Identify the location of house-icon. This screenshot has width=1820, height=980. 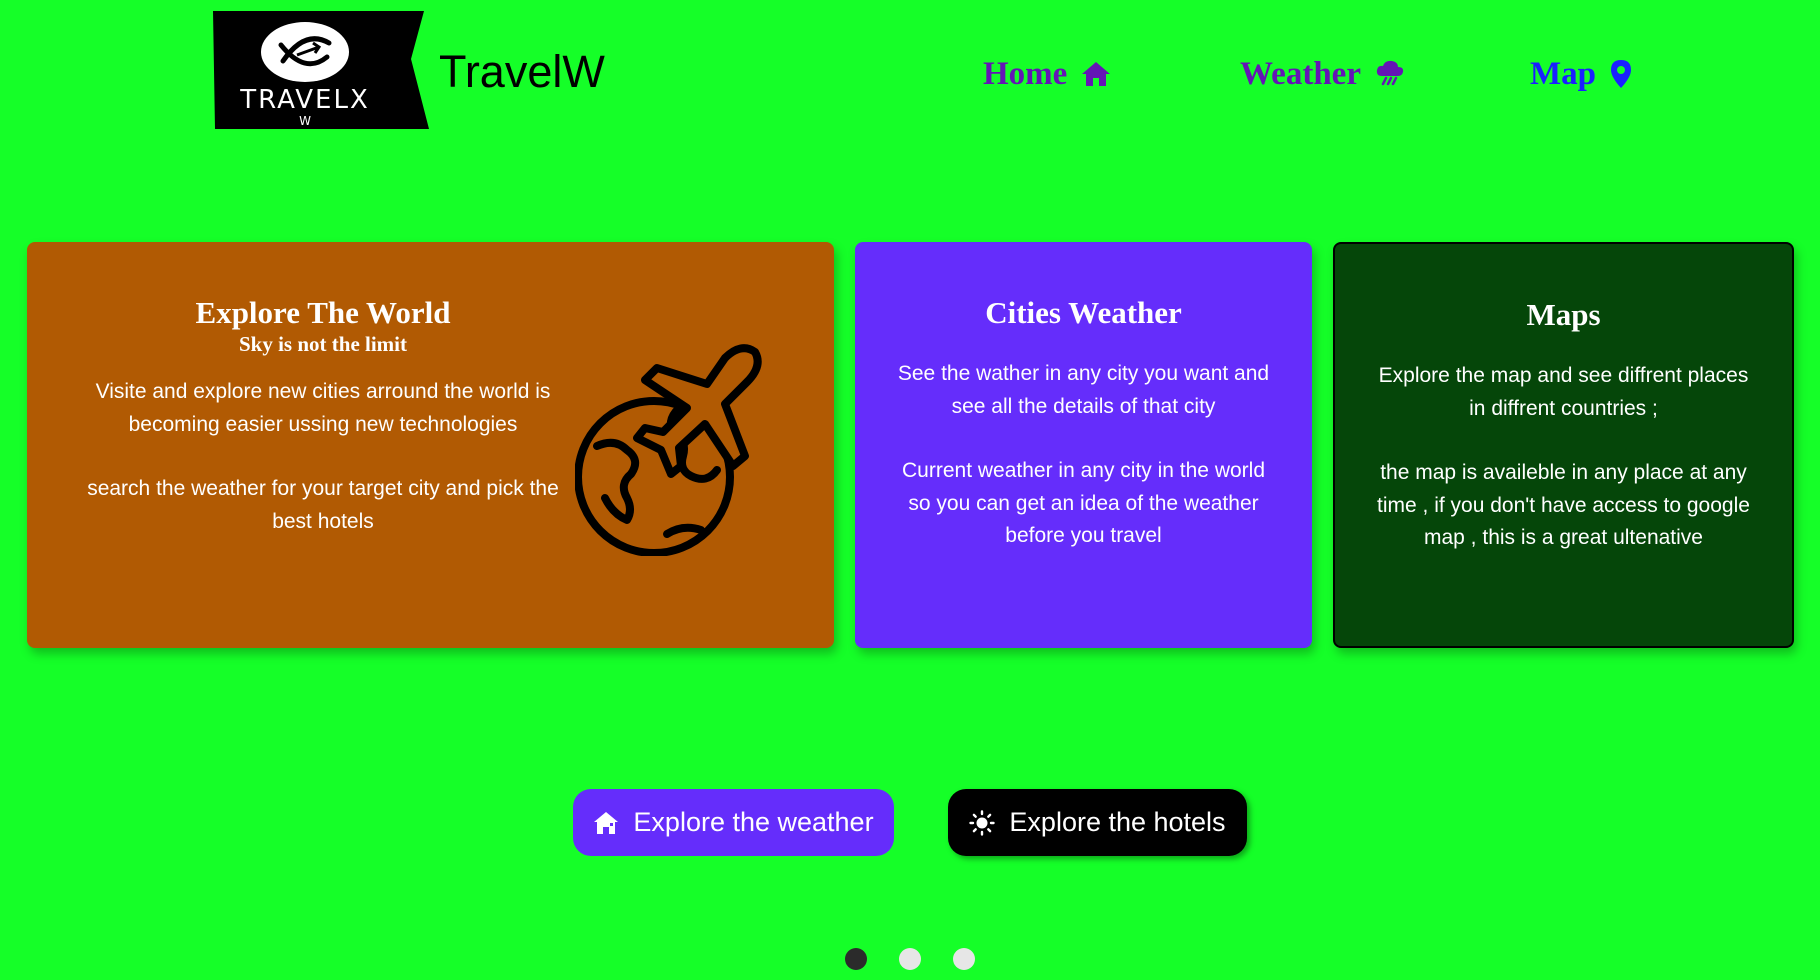
(606, 822).